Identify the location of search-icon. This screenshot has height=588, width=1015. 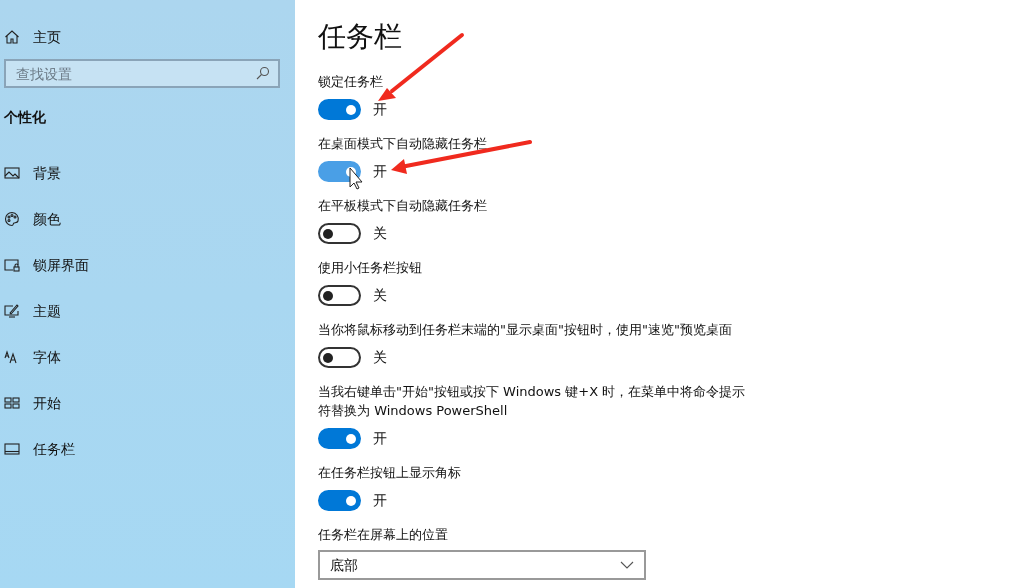
(263, 73).